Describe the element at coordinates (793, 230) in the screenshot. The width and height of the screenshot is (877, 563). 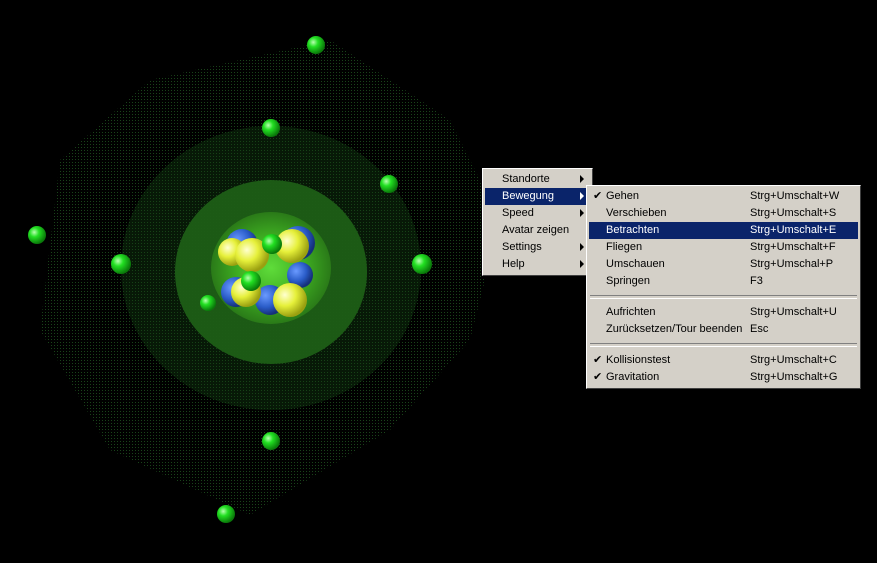
I see `shortcut-label: Strg+Umschalt+E` at that location.